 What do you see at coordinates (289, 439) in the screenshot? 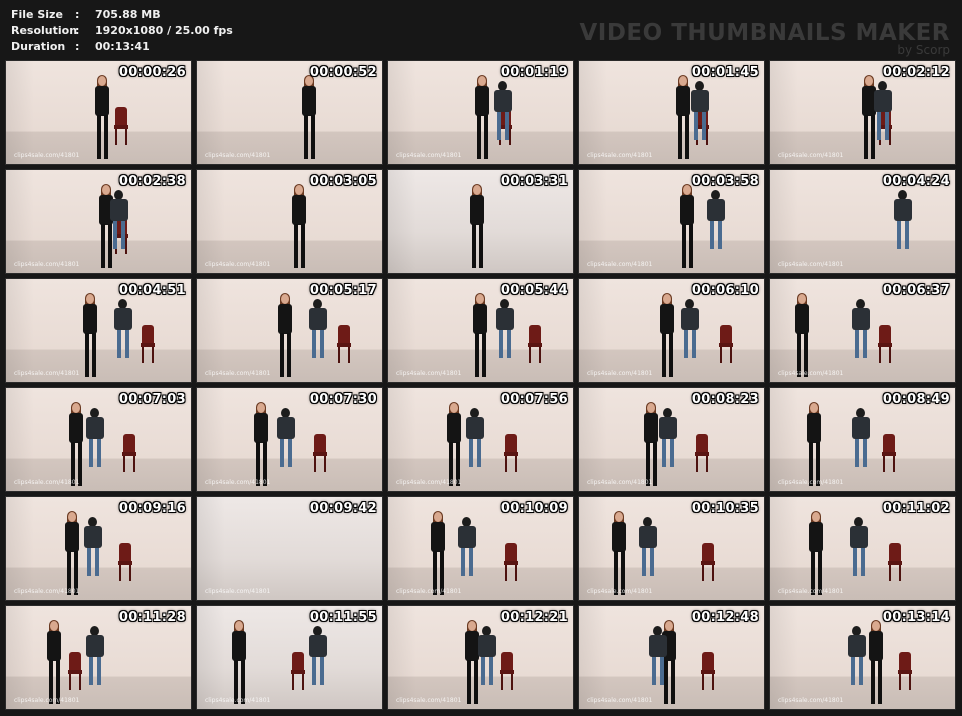
I see `thumbnail-frame: 00:07:30 clips4sale.com/41801` at bounding box center [289, 439].